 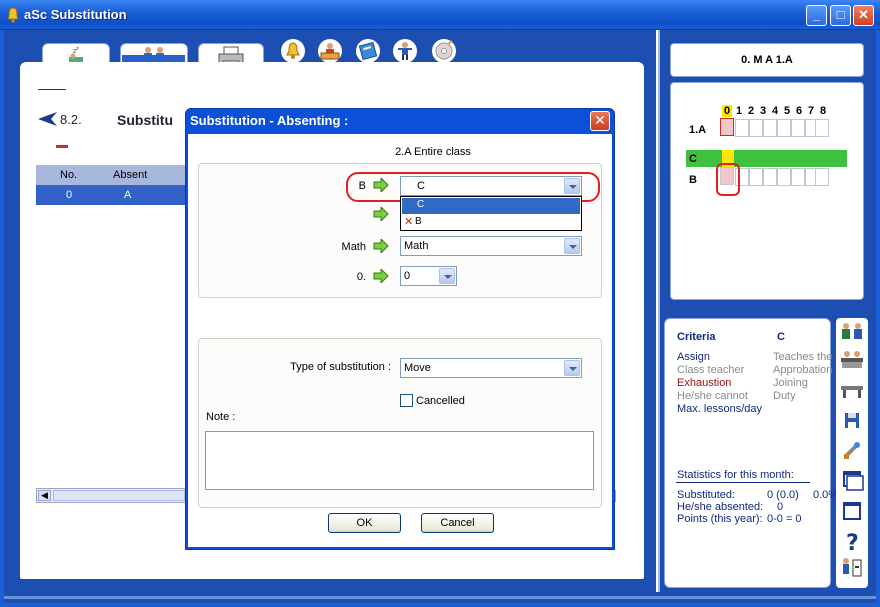 I want to click on table-row: 0 A, so click(x=111, y=195).